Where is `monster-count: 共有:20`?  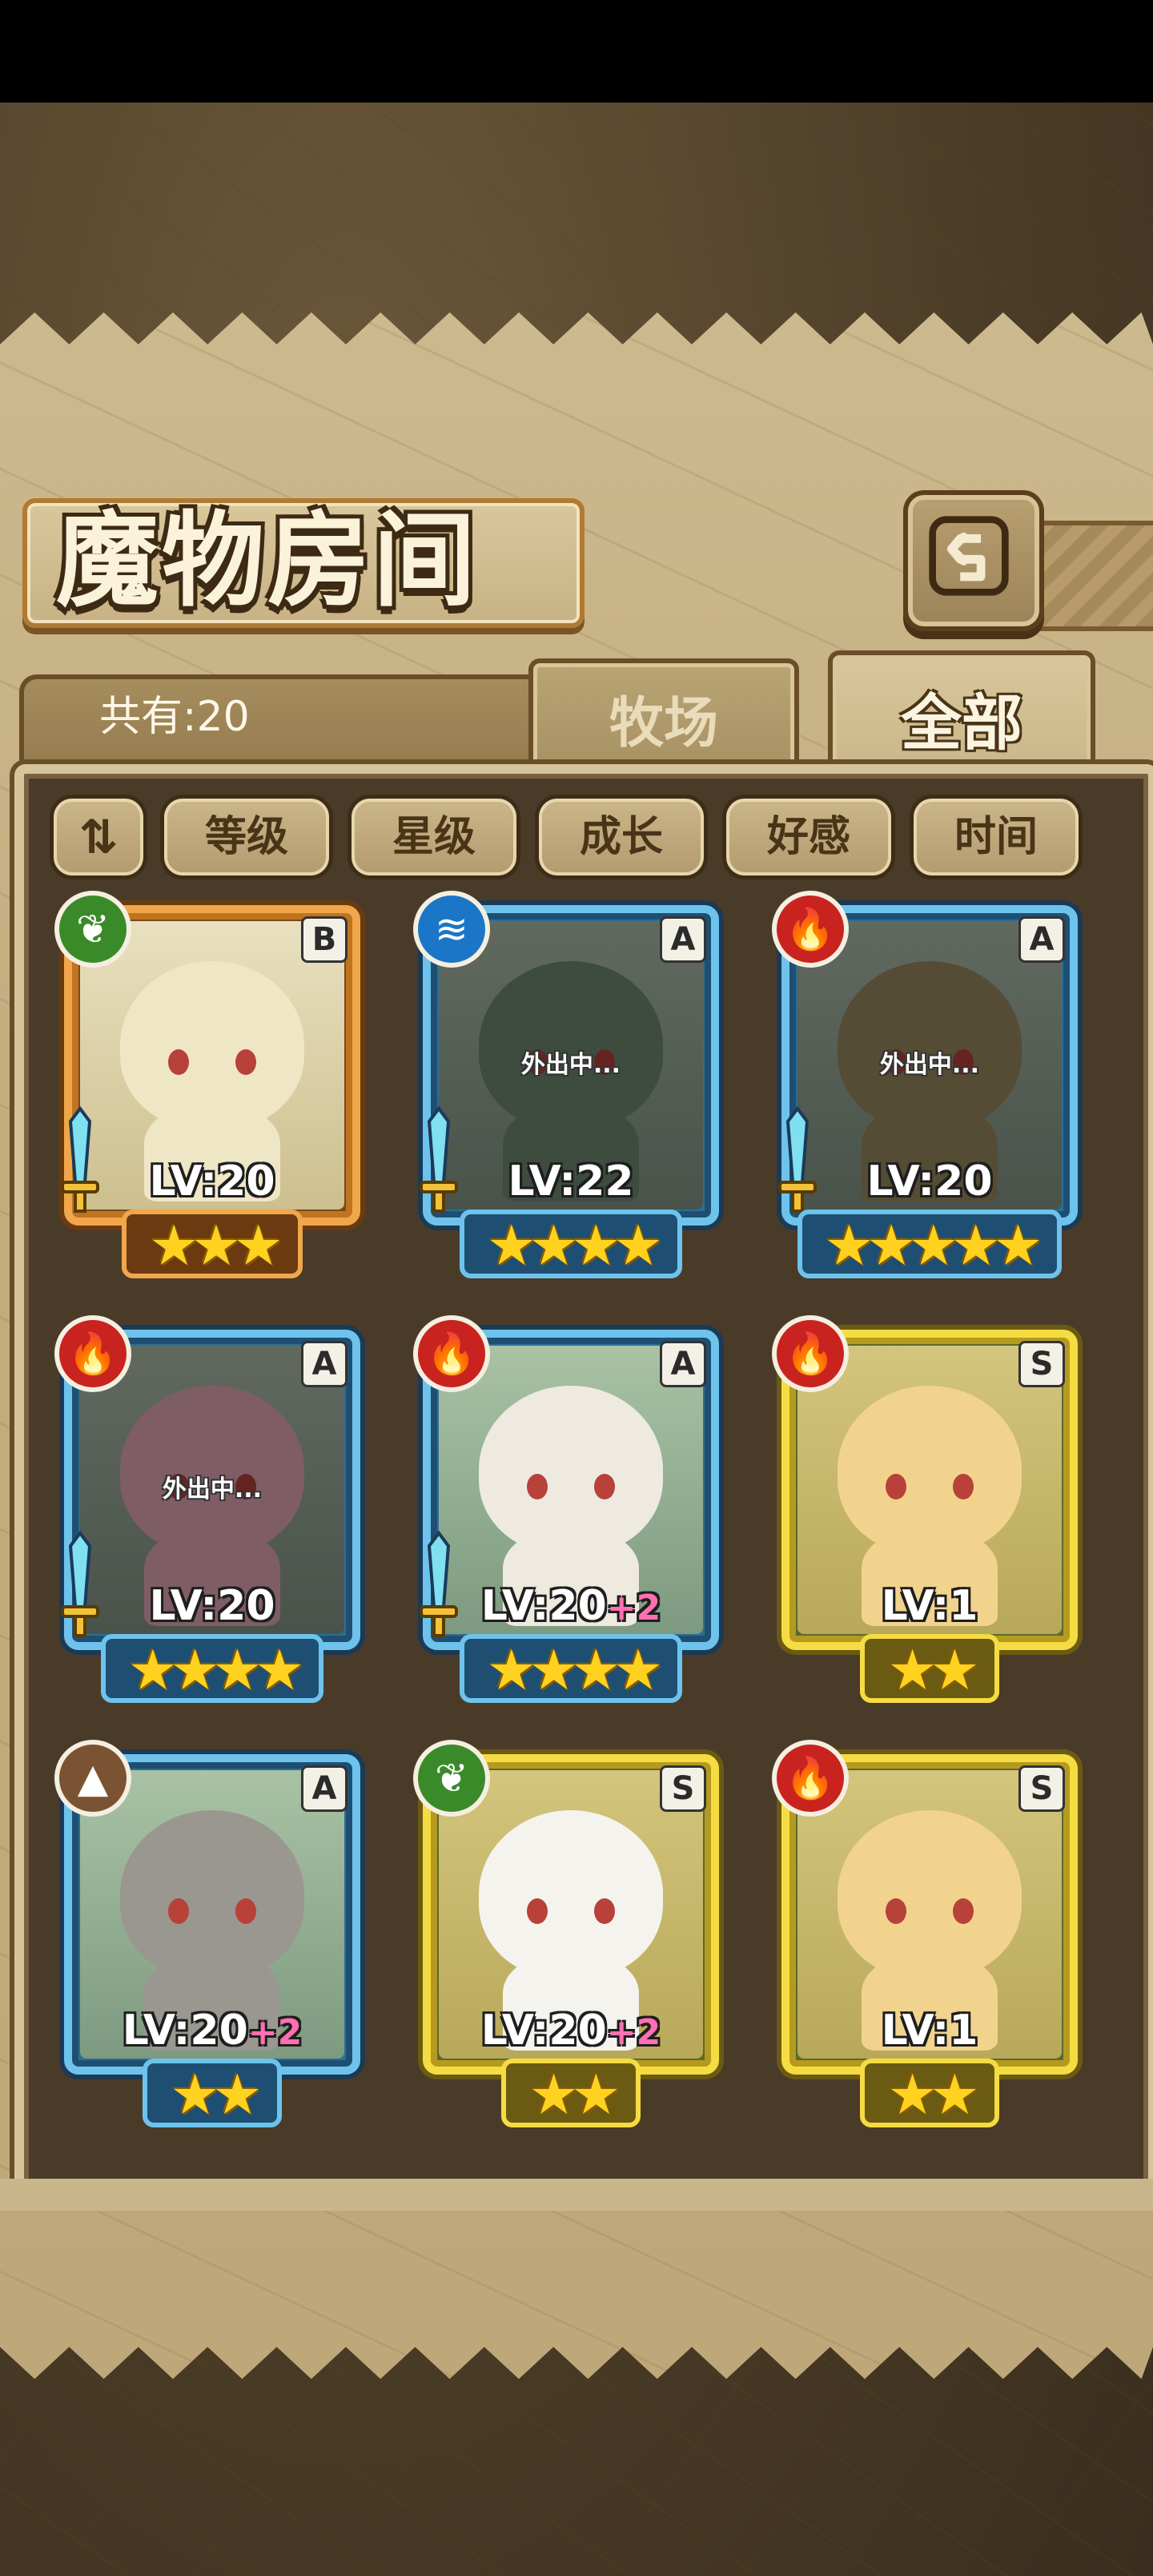
monster-count: 共有:20 is located at coordinates (175, 717).